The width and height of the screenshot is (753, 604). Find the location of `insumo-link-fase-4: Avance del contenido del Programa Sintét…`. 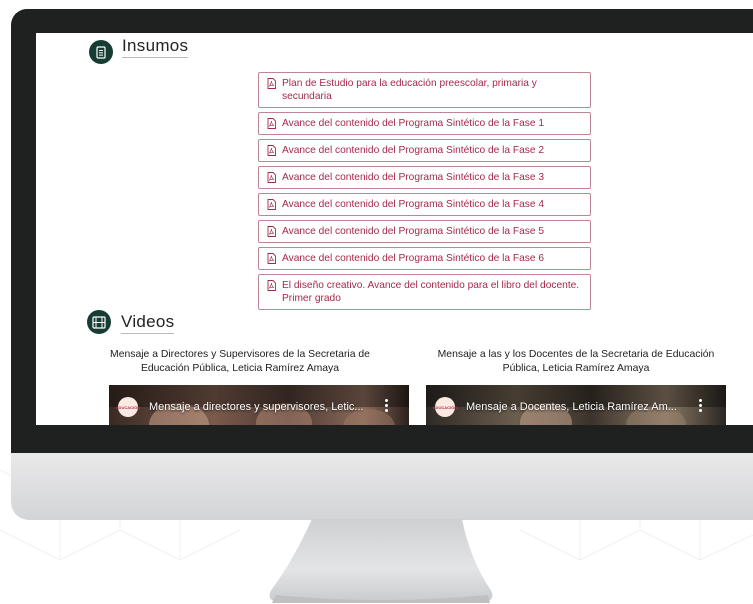

insumo-link-fase-4: Avance del contenido del Programa Sintét… is located at coordinates (424, 204).